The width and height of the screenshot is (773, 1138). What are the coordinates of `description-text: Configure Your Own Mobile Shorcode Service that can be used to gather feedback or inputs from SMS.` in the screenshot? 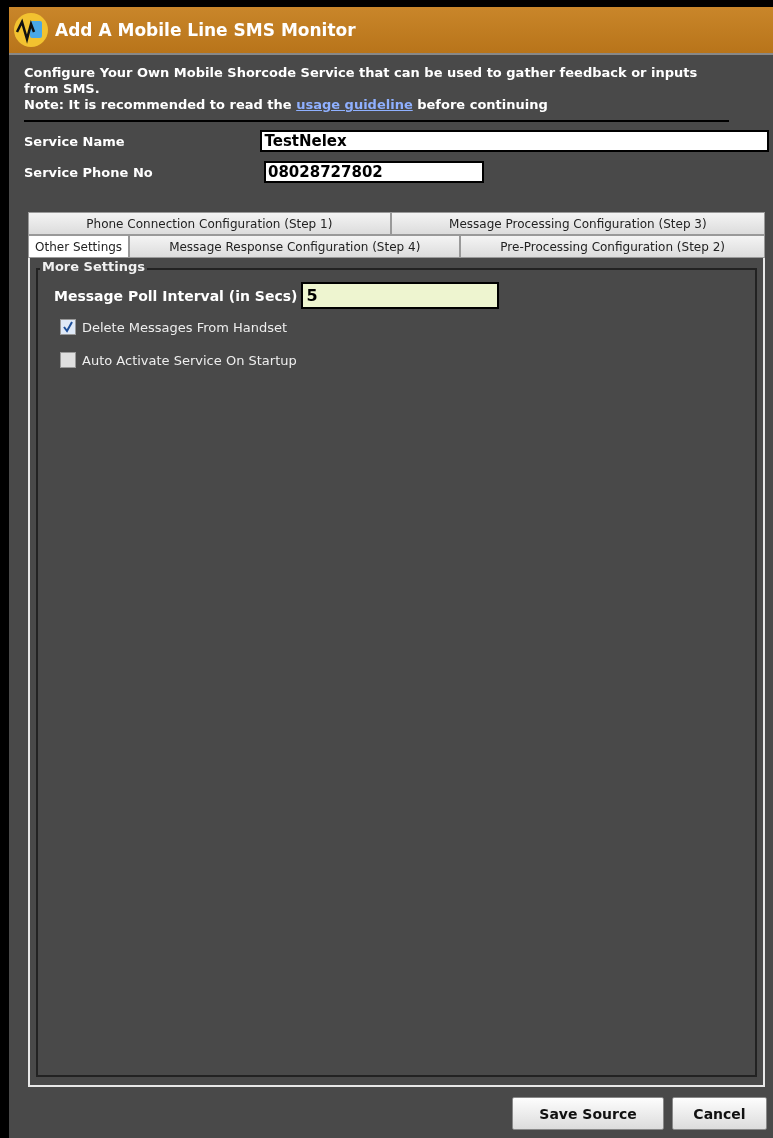 It's located at (361, 81).